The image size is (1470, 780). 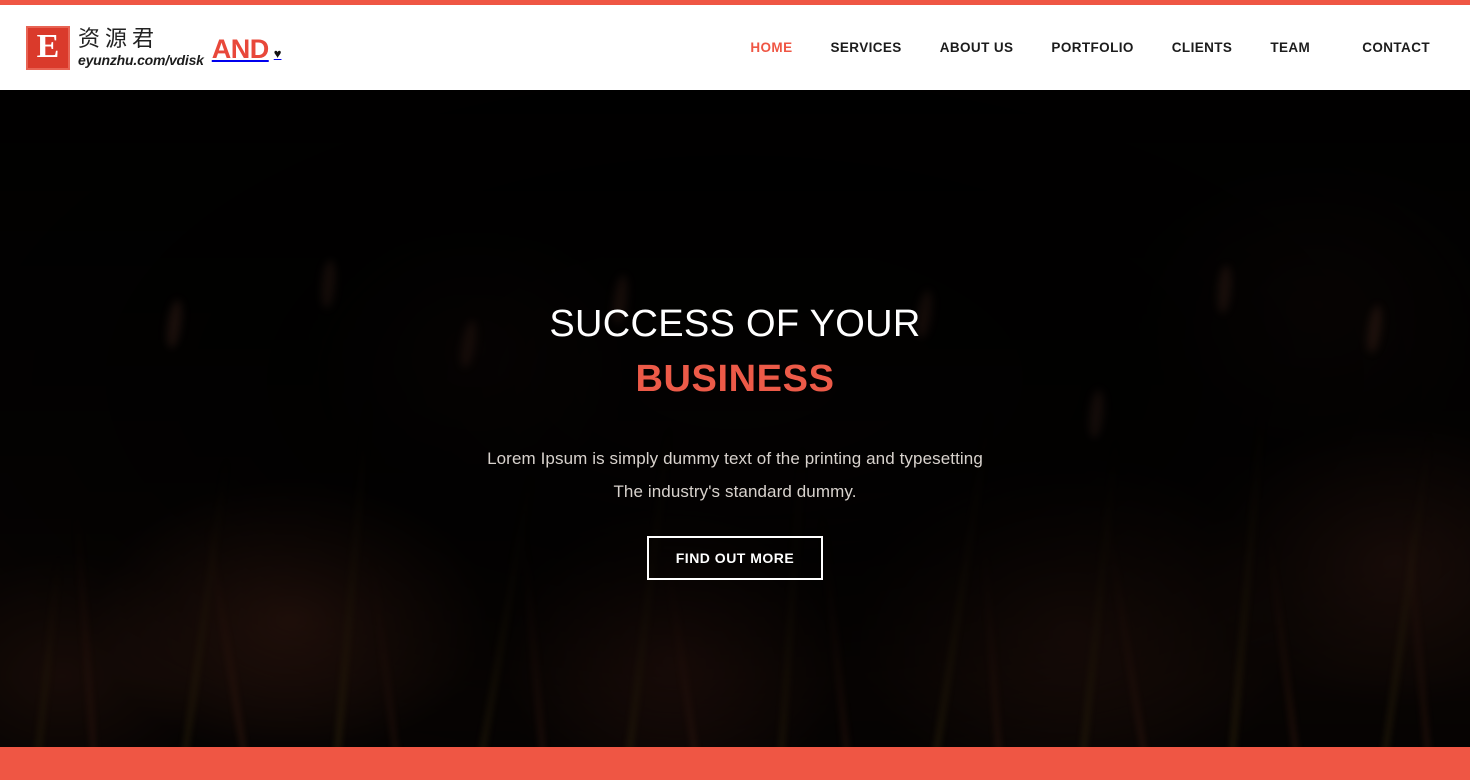 I want to click on watermark-text: 资源君 eyunzhu.com/vdisk, so click(x=141, y=47).